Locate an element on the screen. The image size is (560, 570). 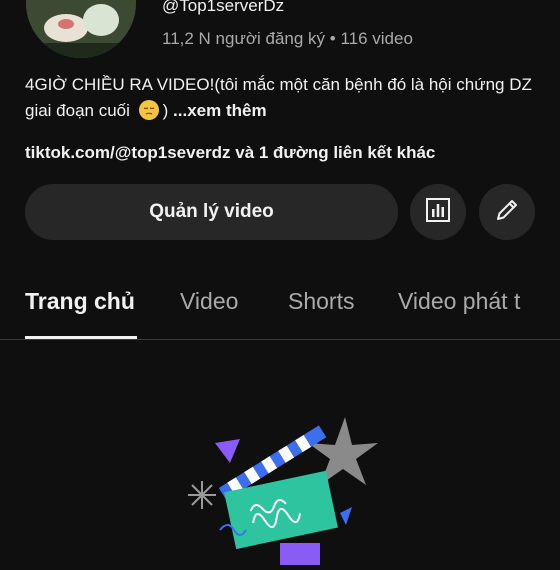
channel-stats: 11,2 N người đăng ký • 116 video is located at coordinates (287, 39).